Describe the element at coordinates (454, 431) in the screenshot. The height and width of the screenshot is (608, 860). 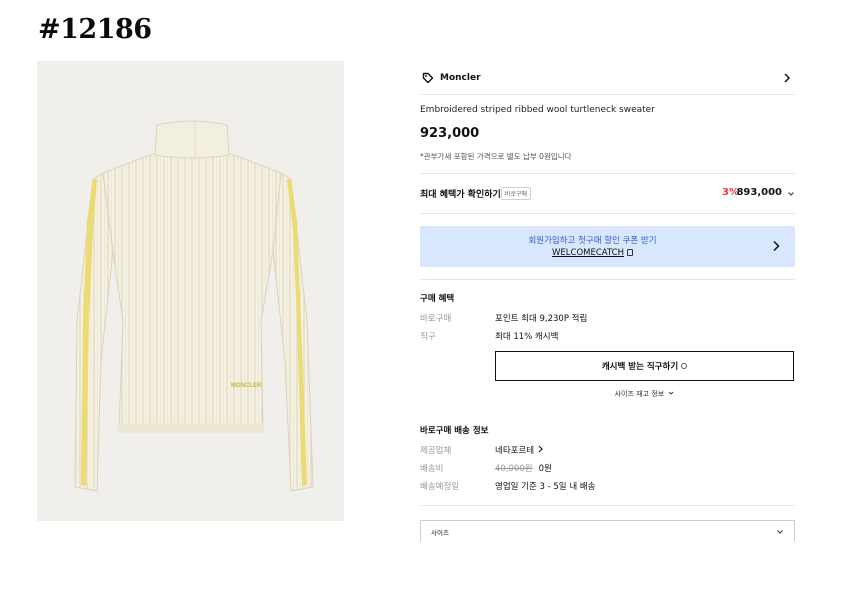
I see `shipping-title: 바로구매 배송 정보` at that location.